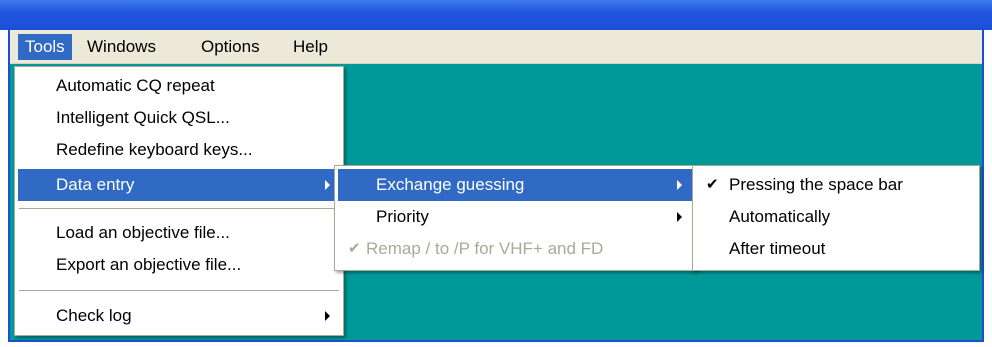 The width and height of the screenshot is (992, 347). What do you see at coordinates (179, 316) in the screenshot?
I see `menu-item-check-log: Check log` at bounding box center [179, 316].